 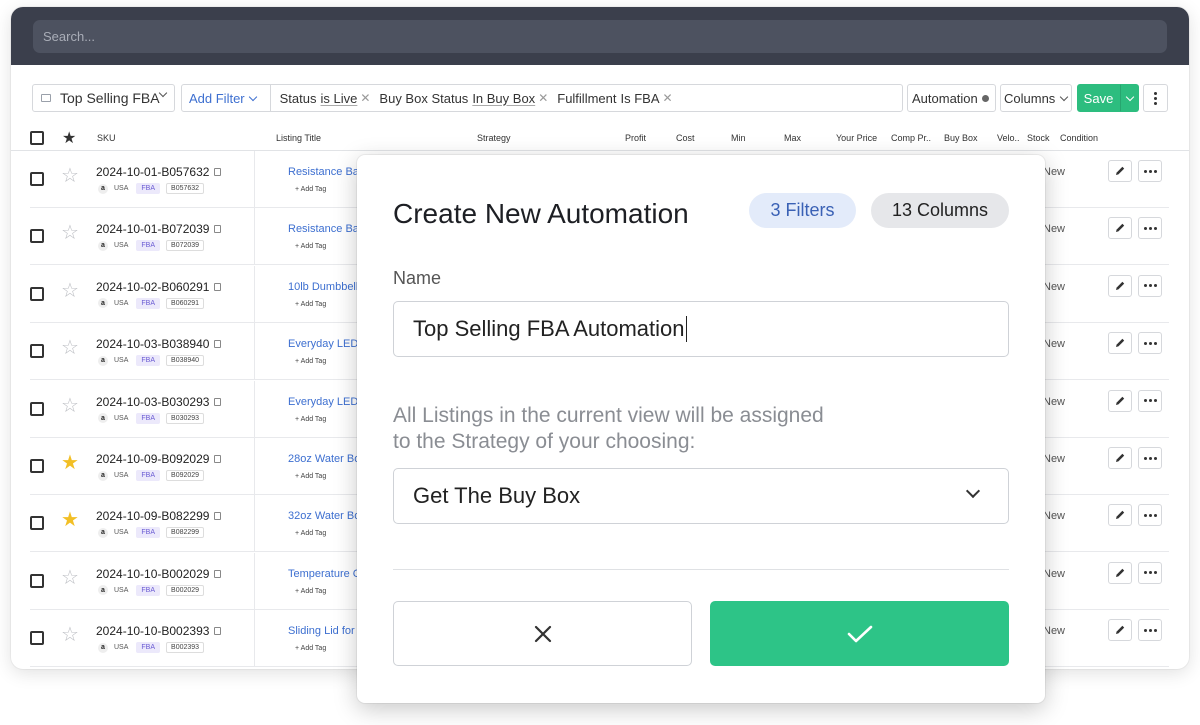 I want to click on kebab-icon, so click(x=1155, y=98).